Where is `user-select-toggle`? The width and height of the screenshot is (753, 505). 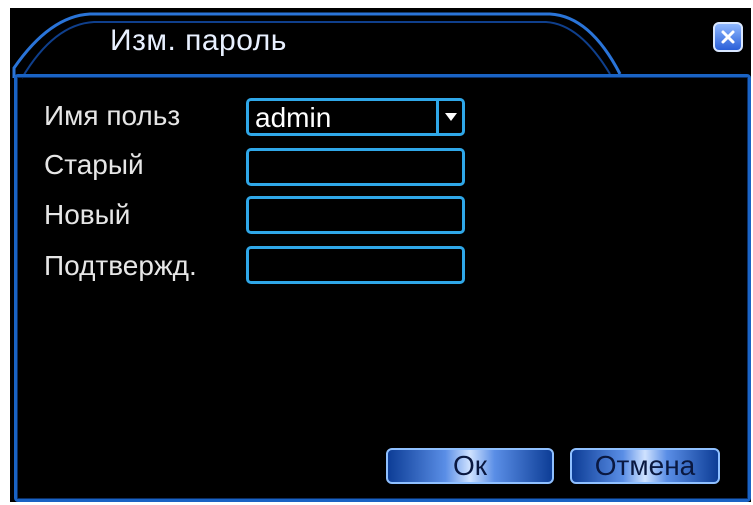
user-select-toggle is located at coordinates (449, 117).